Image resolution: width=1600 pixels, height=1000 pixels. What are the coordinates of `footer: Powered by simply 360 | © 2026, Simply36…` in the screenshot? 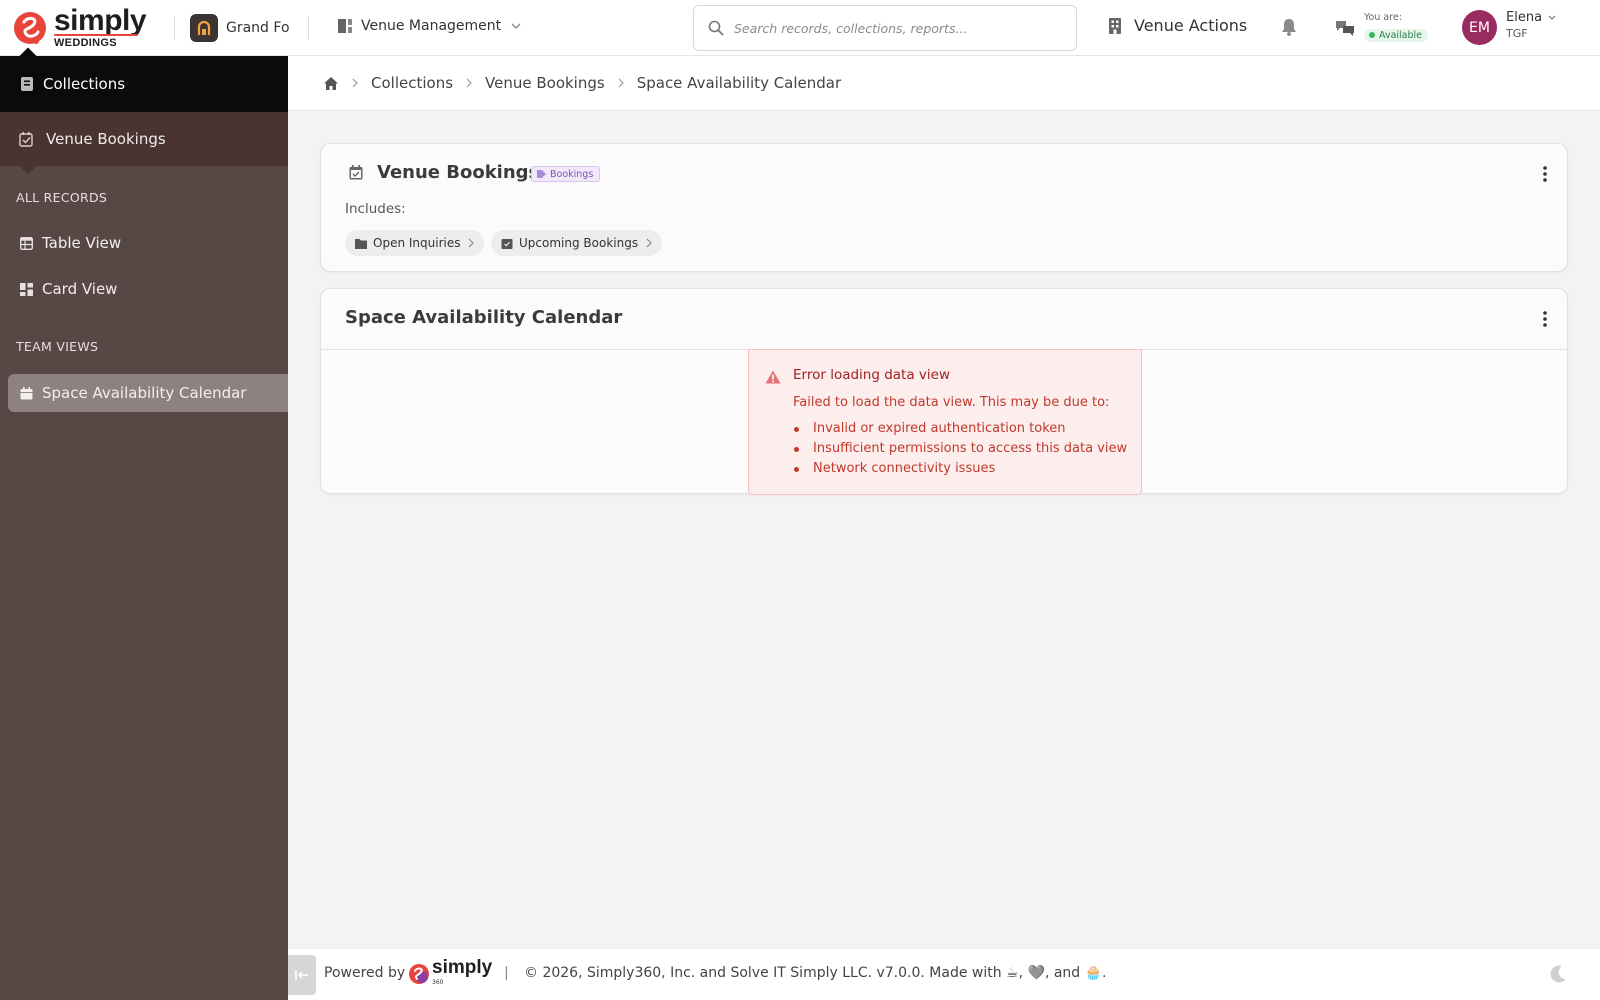 It's located at (944, 974).